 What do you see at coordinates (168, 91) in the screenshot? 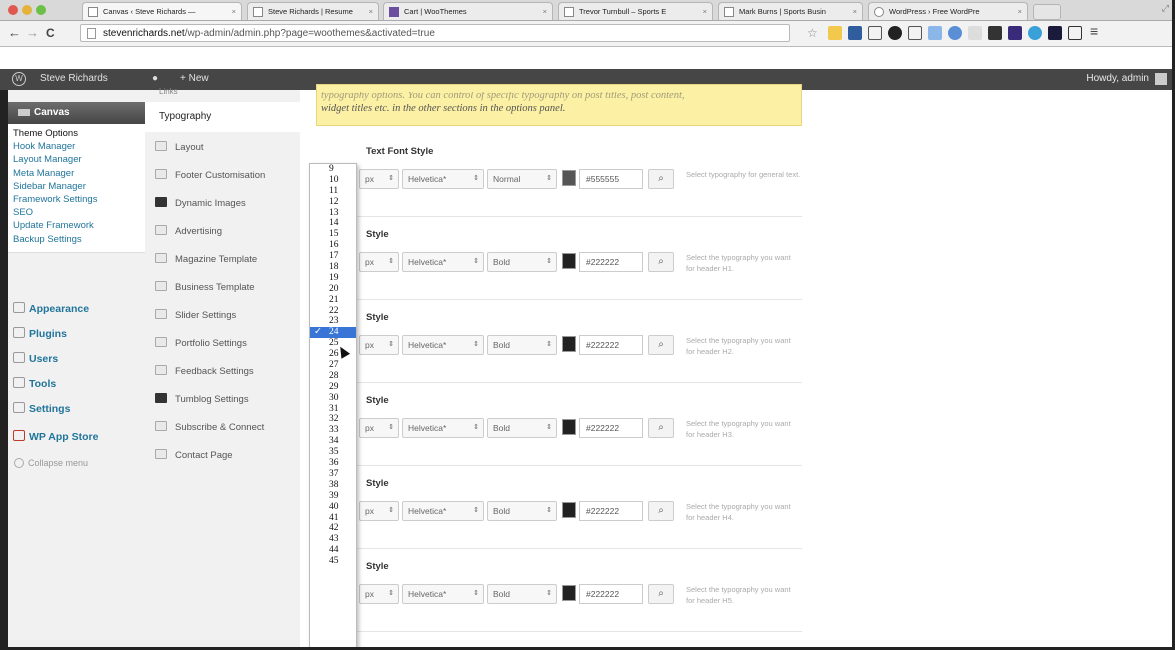
I see `options-nav-links: Links` at bounding box center [168, 91].